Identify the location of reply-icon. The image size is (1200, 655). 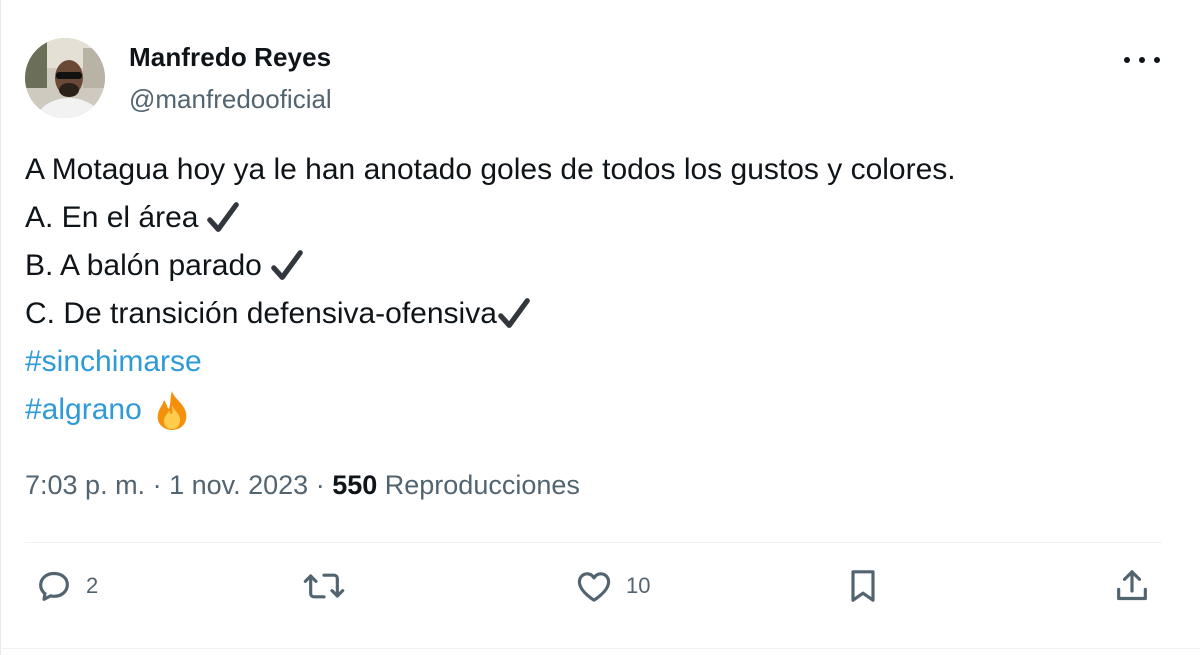
(54, 586).